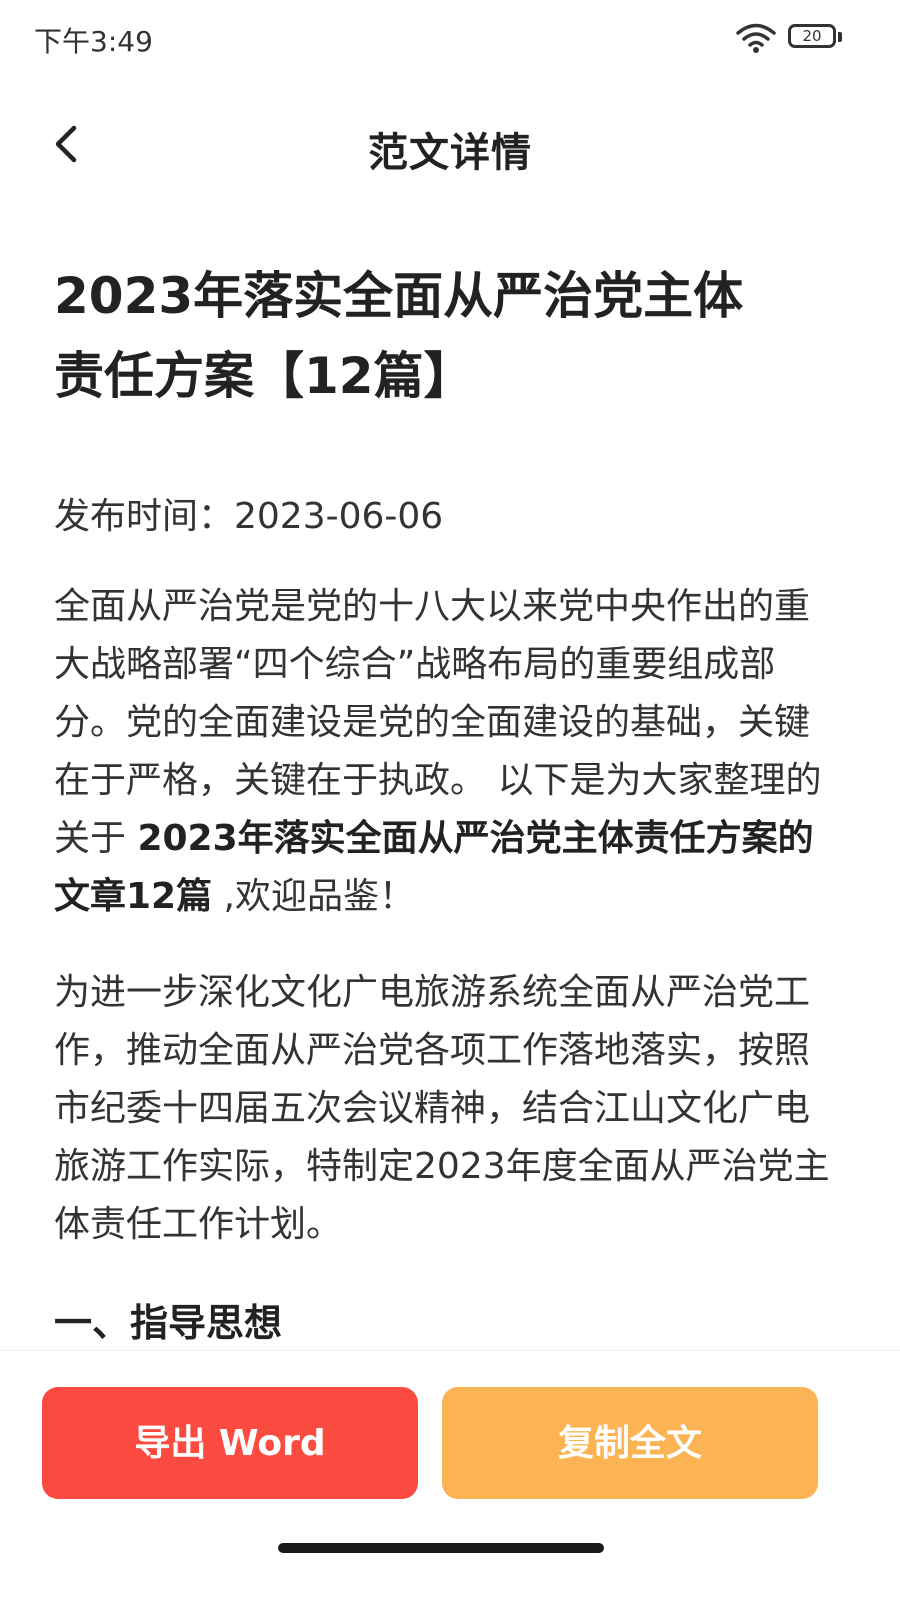  I want to click on page-title: 范文详情, so click(450, 153).